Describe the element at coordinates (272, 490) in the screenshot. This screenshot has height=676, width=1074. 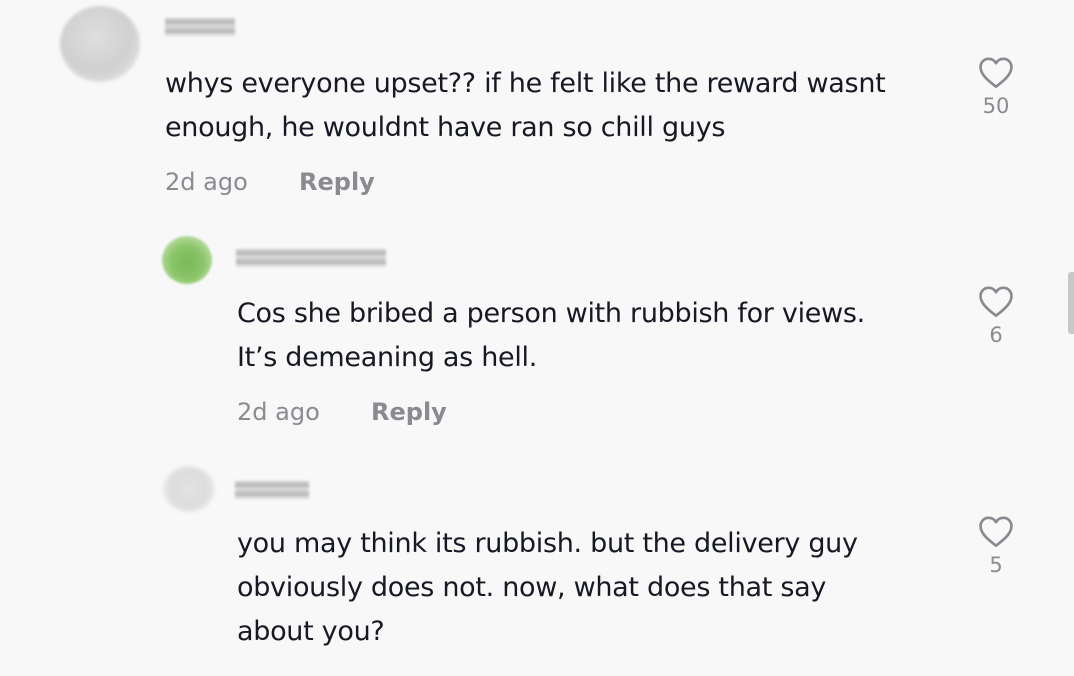
I see `username-redacted` at that location.